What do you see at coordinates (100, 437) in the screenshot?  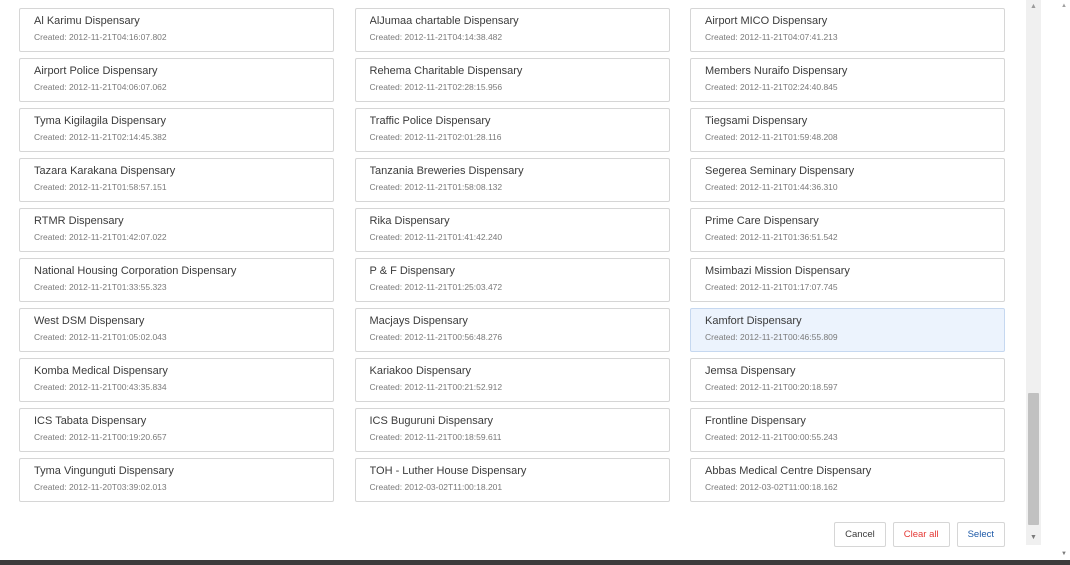 I see `created-timestamp: Created: 2012-11-21T00:19:20.657` at bounding box center [100, 437].